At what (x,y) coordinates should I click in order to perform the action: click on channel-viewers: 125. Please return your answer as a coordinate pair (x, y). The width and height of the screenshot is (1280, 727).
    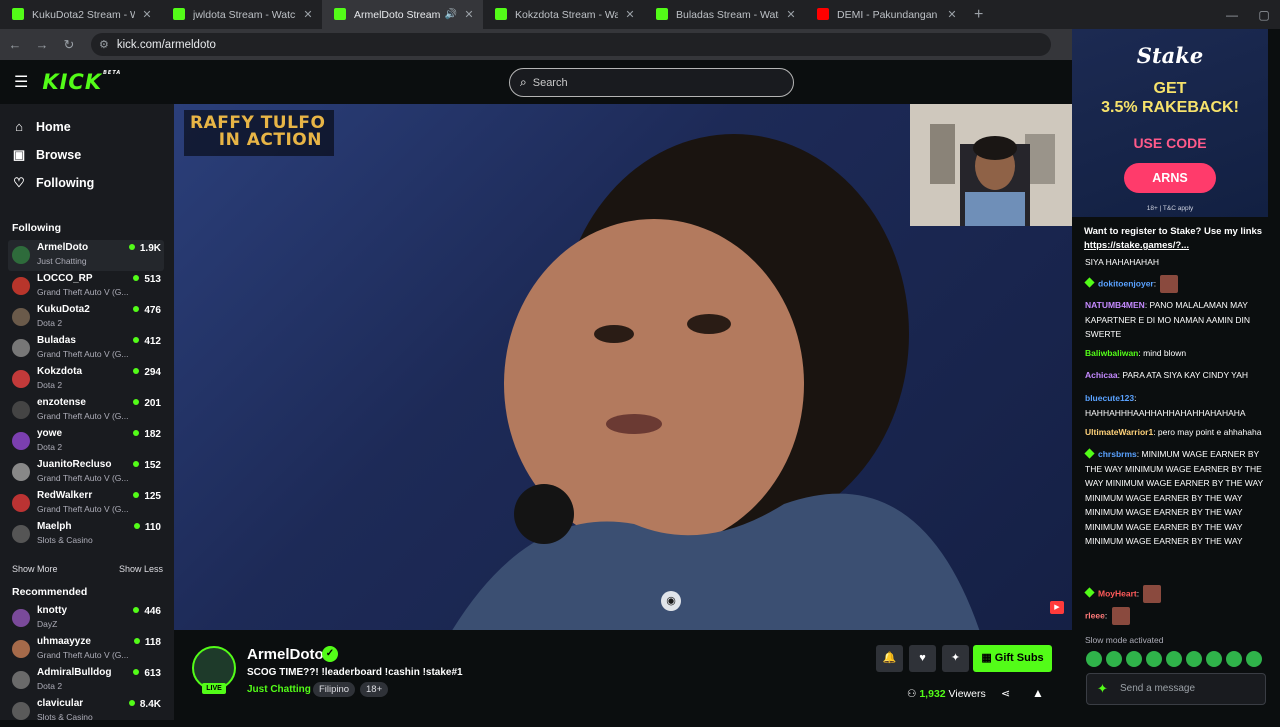
    Looking at the image, I should click on (147, 496).